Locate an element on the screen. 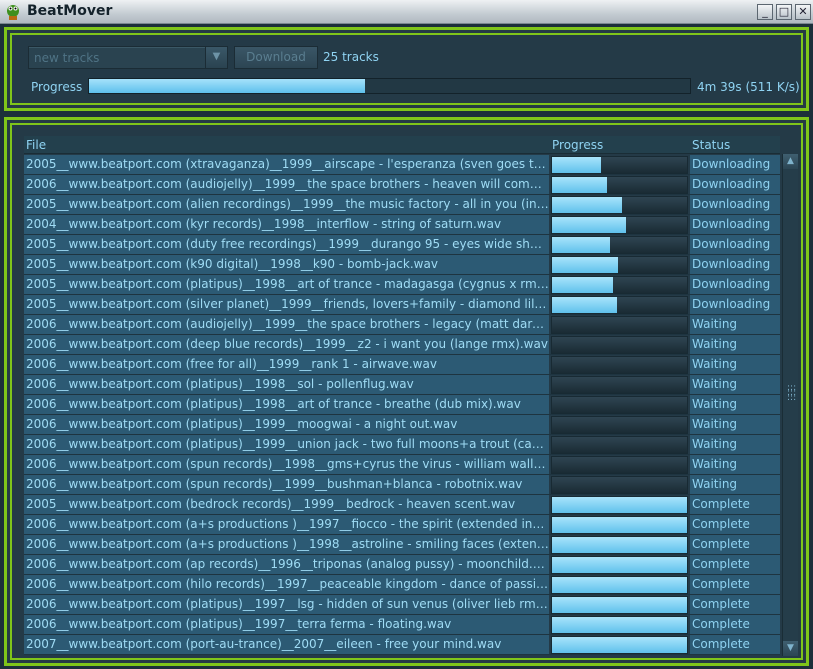 The height and width of the screenshot is (669, 813). title-bar: BeatMover _ □ ✕ is located at coordinates (406, 12).